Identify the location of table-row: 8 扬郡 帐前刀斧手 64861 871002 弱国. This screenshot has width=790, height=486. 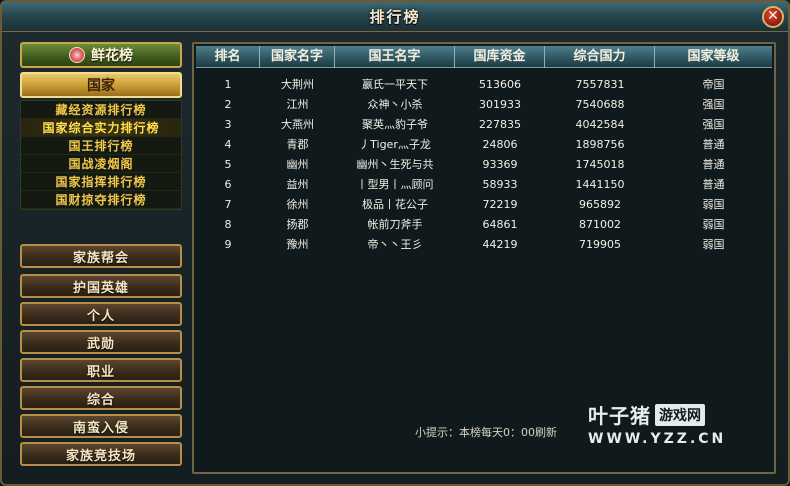
(484, 224).